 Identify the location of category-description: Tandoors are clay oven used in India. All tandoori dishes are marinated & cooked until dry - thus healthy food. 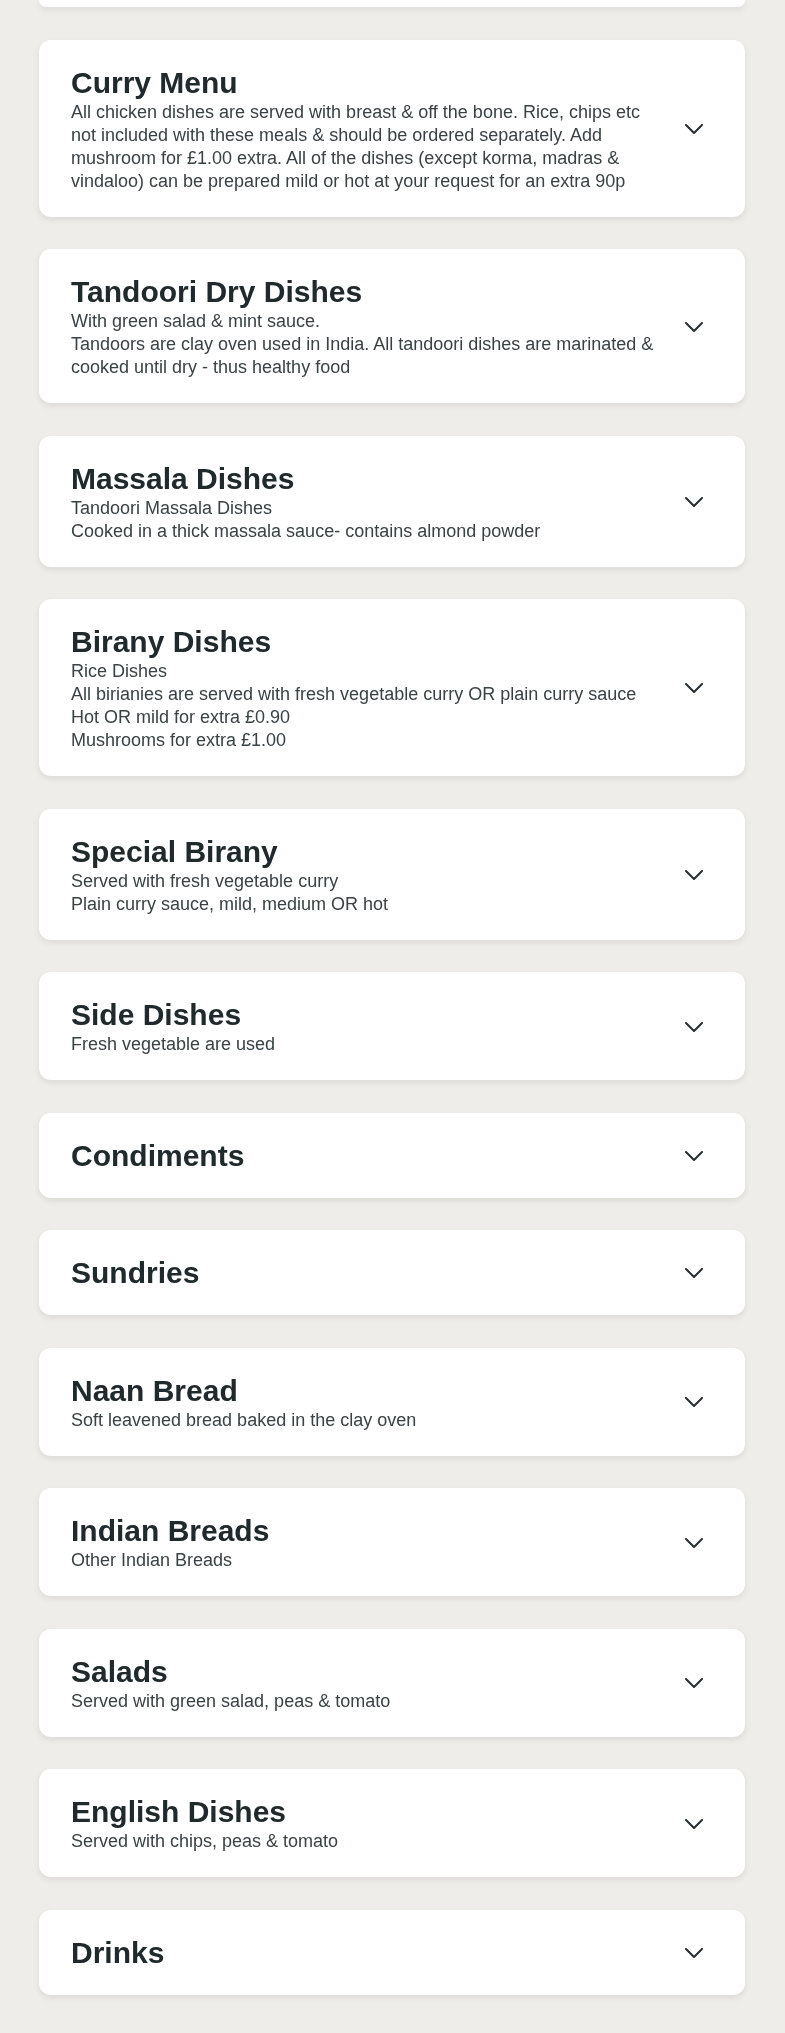
(363, 356).